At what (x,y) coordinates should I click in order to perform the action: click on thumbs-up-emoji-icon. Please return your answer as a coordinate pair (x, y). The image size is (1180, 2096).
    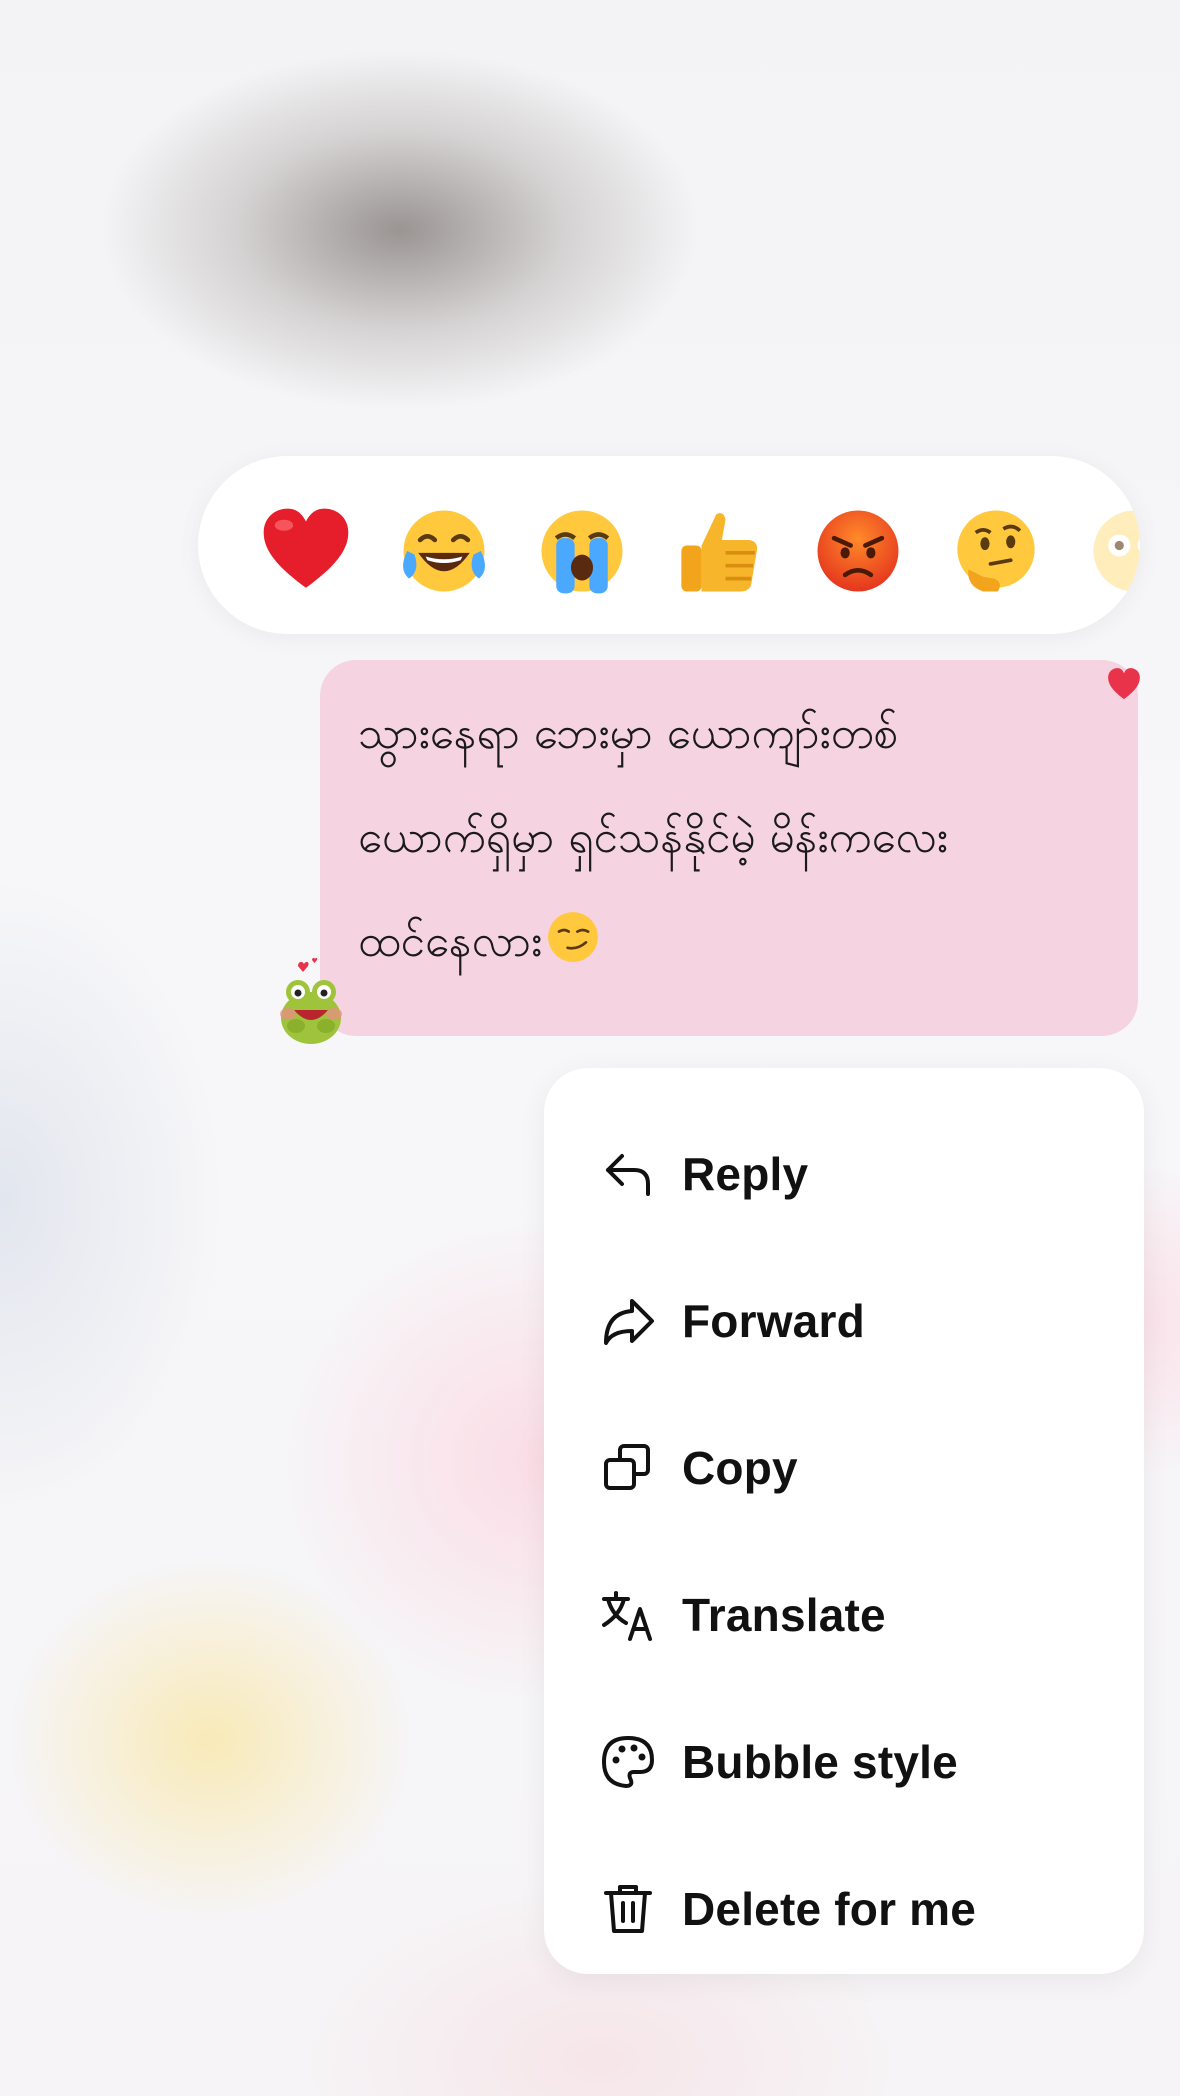
    Looking at the image, I should click on (719, 552).